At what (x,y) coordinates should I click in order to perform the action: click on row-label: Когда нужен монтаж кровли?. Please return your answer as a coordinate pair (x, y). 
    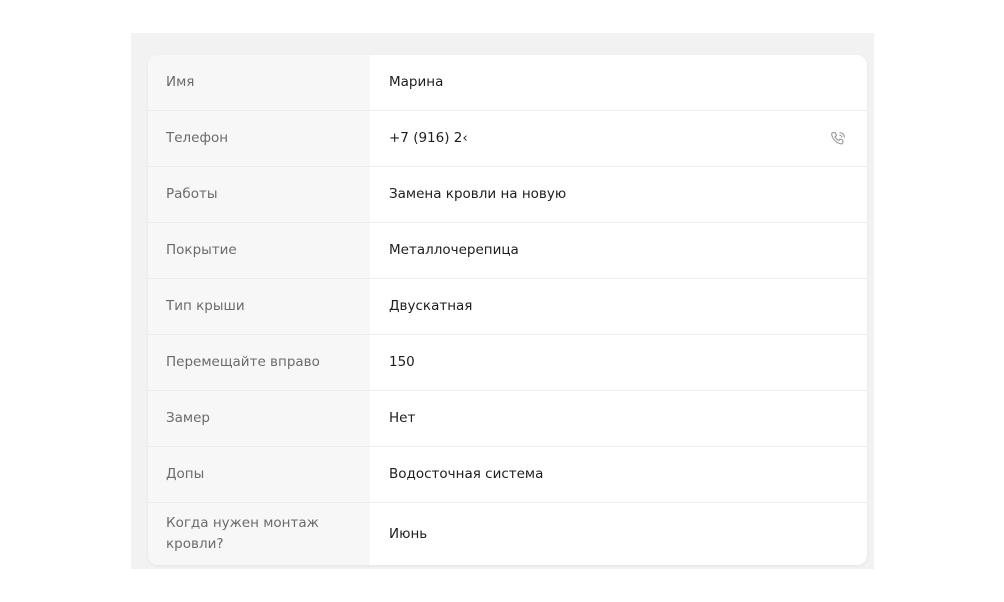
    Looking at the image, I should click on (242, 533).